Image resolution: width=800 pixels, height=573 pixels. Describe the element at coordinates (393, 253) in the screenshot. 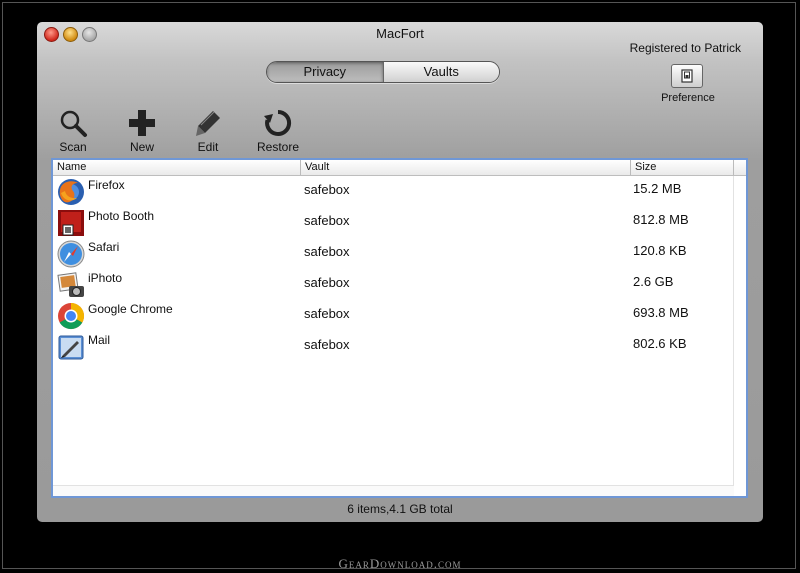

I see `table-row: Safari safebox 120.8 KB` at that location.